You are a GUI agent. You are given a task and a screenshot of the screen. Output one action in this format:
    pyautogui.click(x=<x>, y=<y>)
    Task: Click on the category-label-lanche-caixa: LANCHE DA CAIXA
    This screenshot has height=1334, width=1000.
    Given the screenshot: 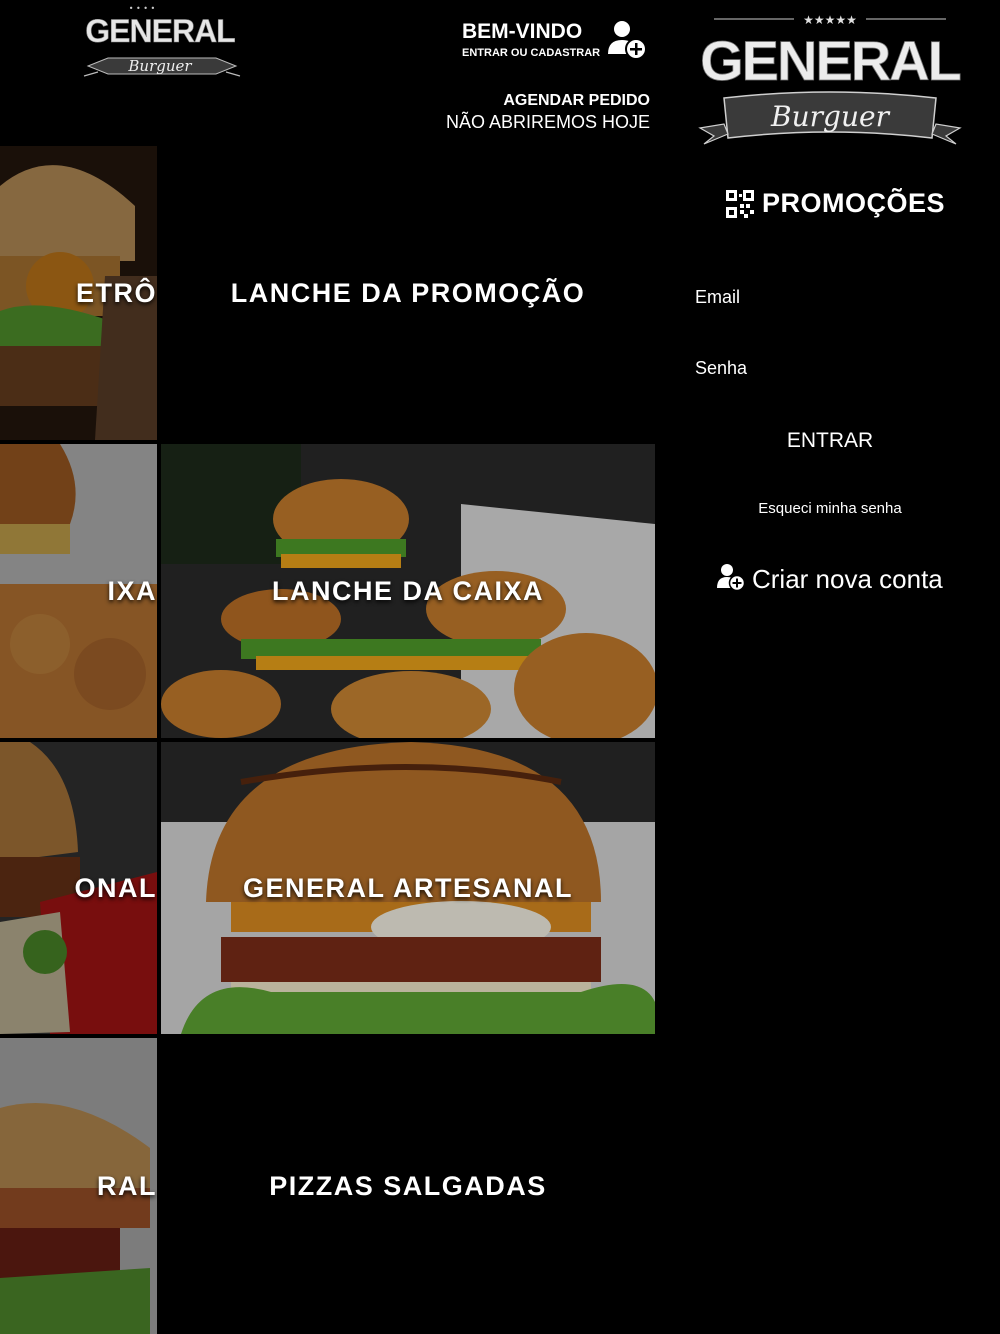 What is the action you would take?
    pyautogui.click(x=408, y=590)
    